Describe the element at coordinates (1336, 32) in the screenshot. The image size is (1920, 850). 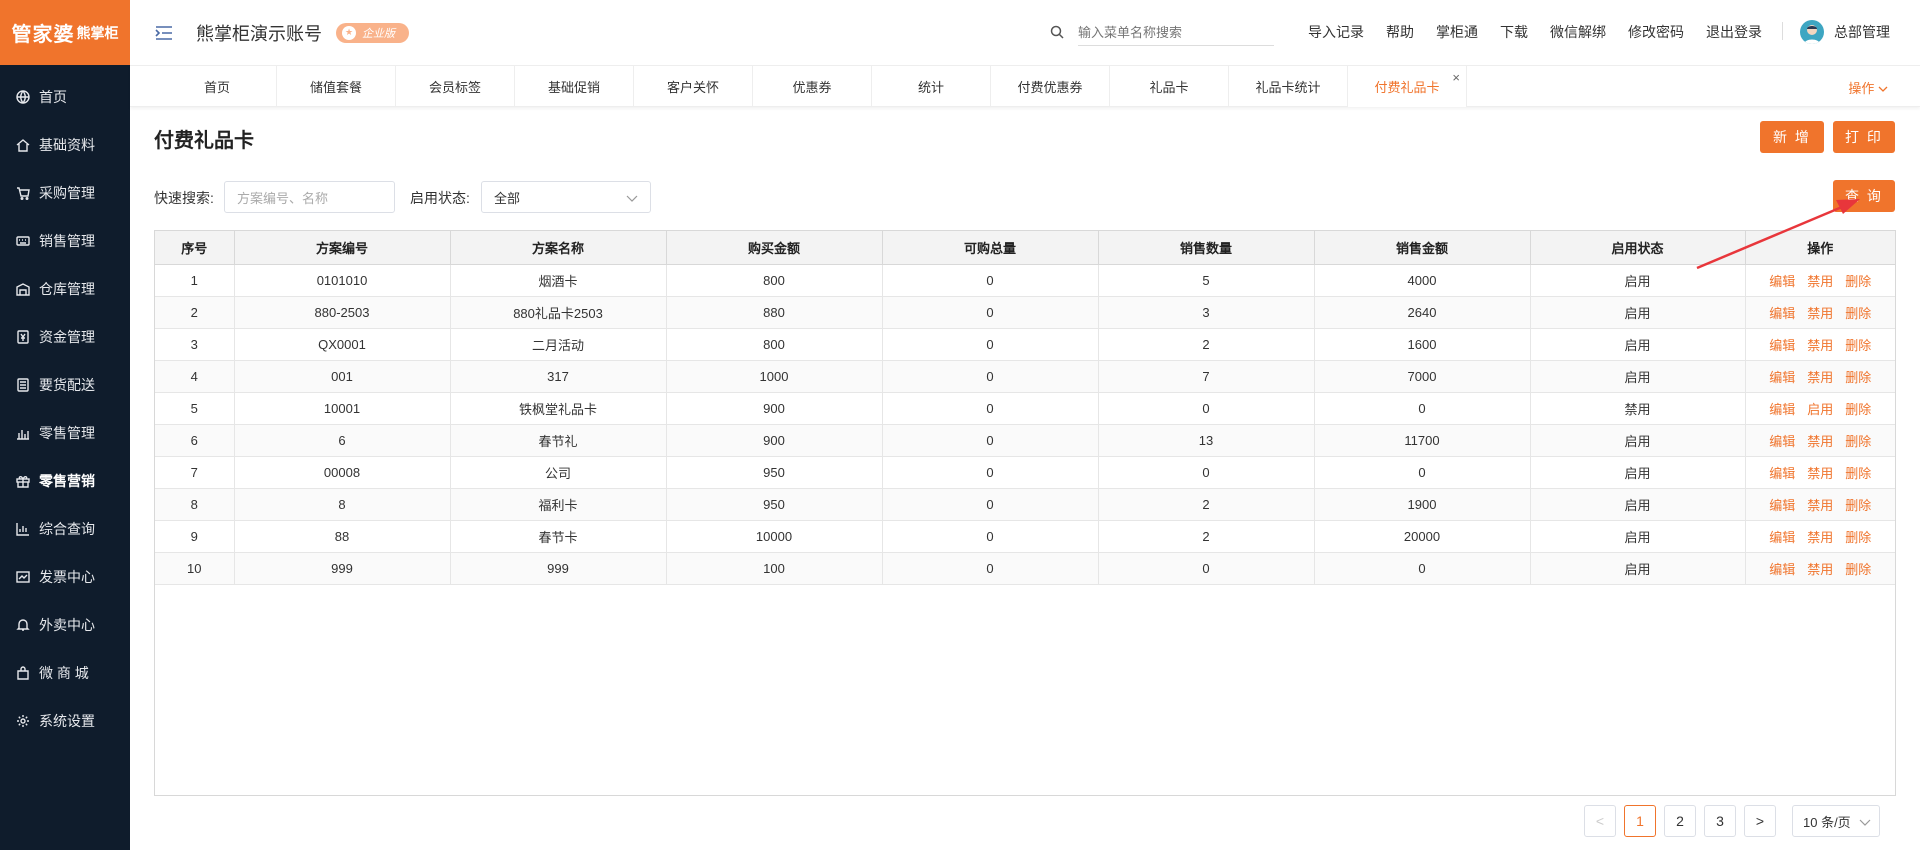
I see `header-link-0: 导入记录` at that location.